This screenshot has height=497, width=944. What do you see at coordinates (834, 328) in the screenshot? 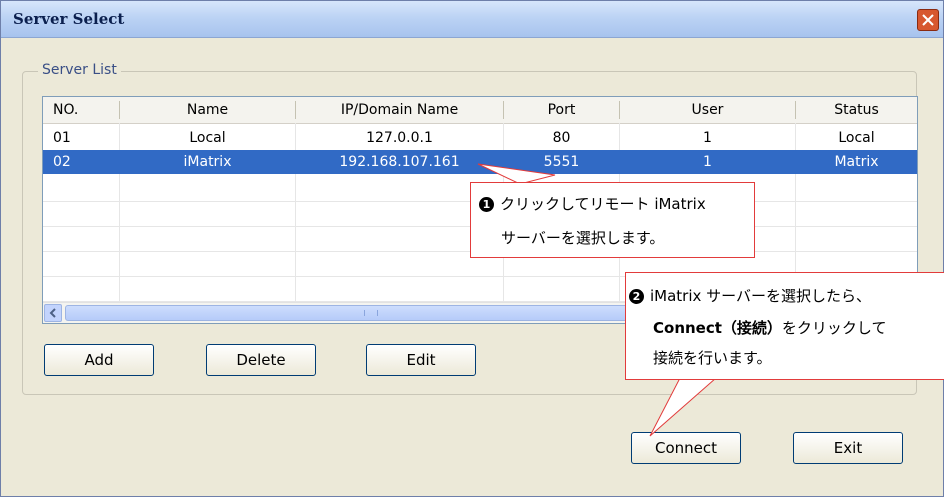
I see `callout-2-line-2: をクリックして` at bounding box center [834, 328].